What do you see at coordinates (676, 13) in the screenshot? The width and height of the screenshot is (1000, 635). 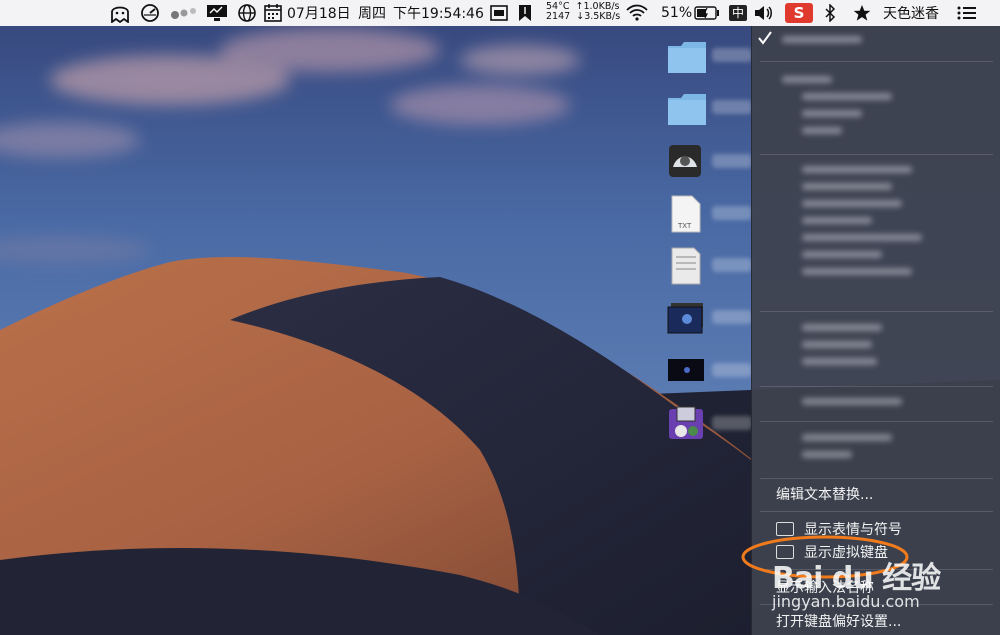 I see `battery-percent: 51%` at bounding box center [676, 13].